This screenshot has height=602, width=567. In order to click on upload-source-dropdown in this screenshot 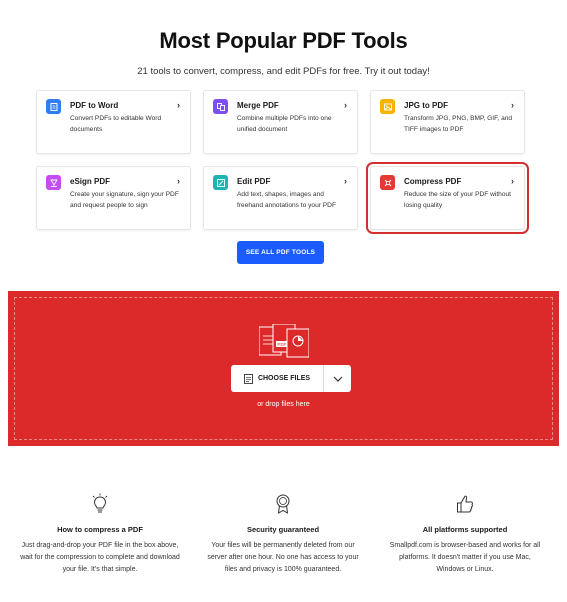, I will do `click(337, 378)`.